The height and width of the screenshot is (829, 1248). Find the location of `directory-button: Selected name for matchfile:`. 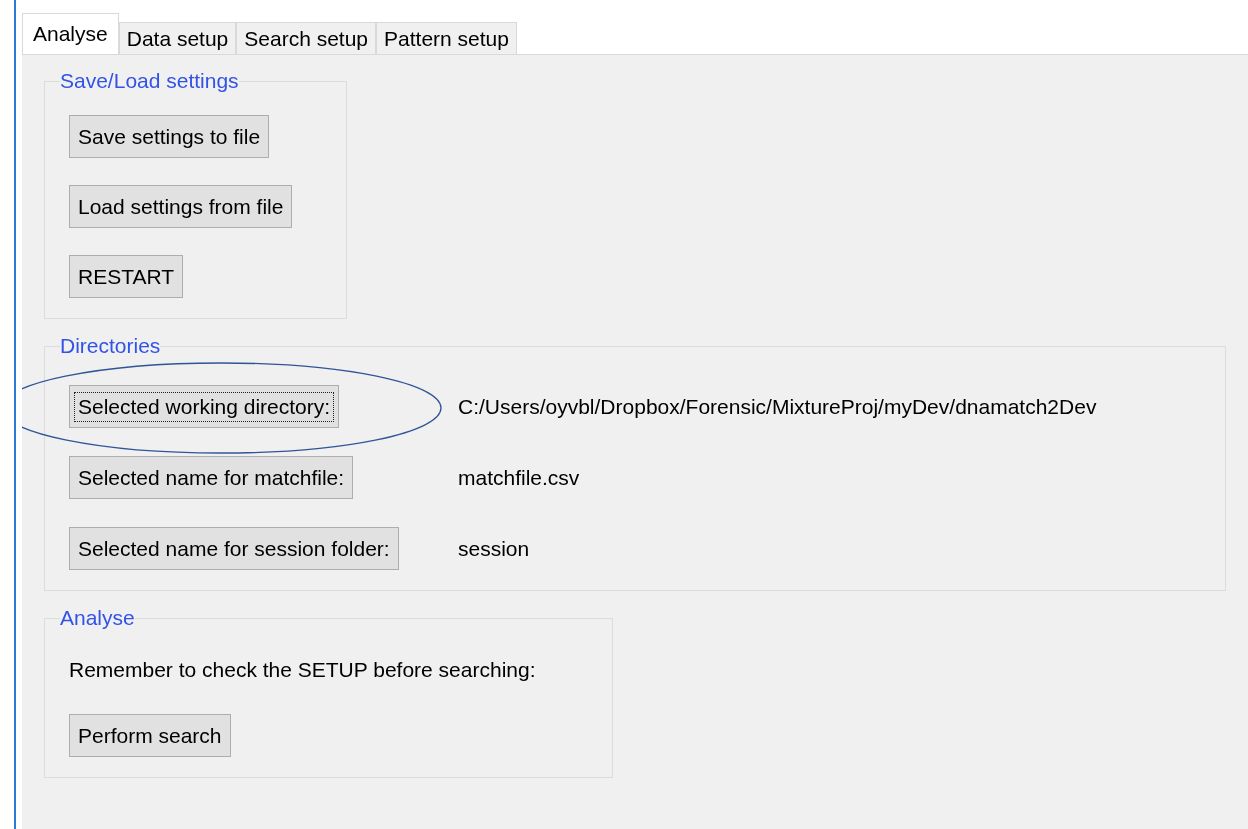

directory-button: Selected name for matchfile: is located at coordinates (211, 477).